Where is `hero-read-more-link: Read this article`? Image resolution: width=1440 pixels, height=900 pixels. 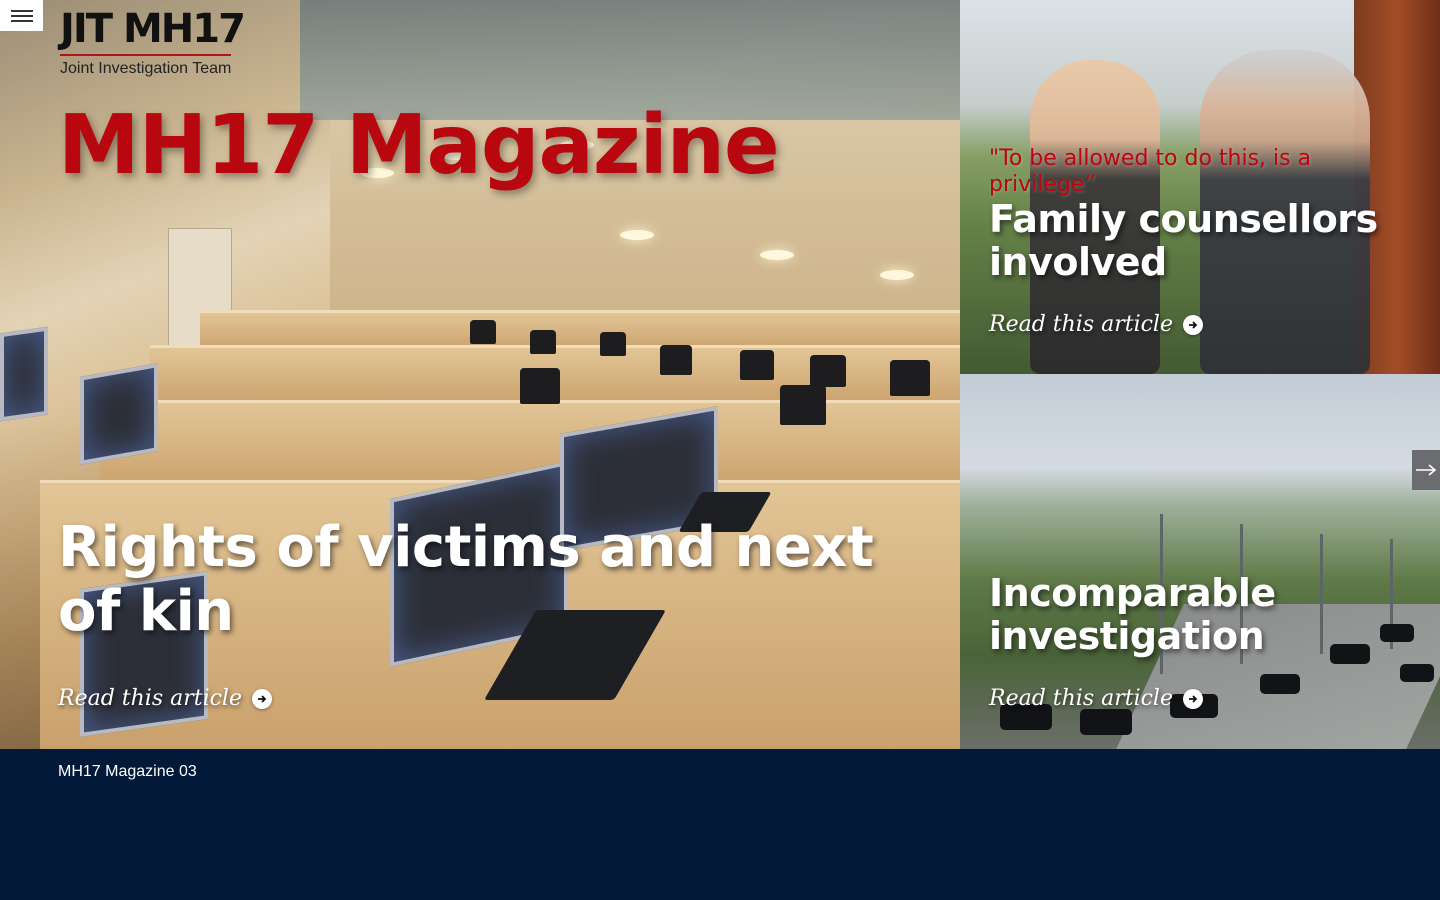 hero-read-more-link: Read this article is located at coordinates (165, 698).